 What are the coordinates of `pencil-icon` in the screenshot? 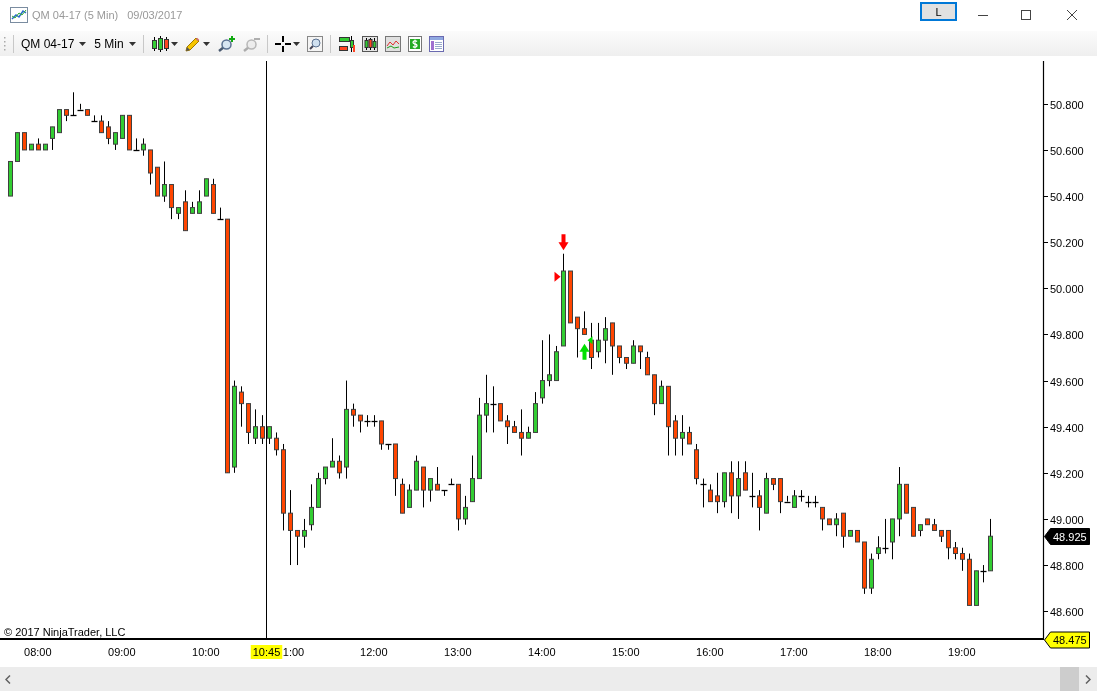 It's located at (192, 43).